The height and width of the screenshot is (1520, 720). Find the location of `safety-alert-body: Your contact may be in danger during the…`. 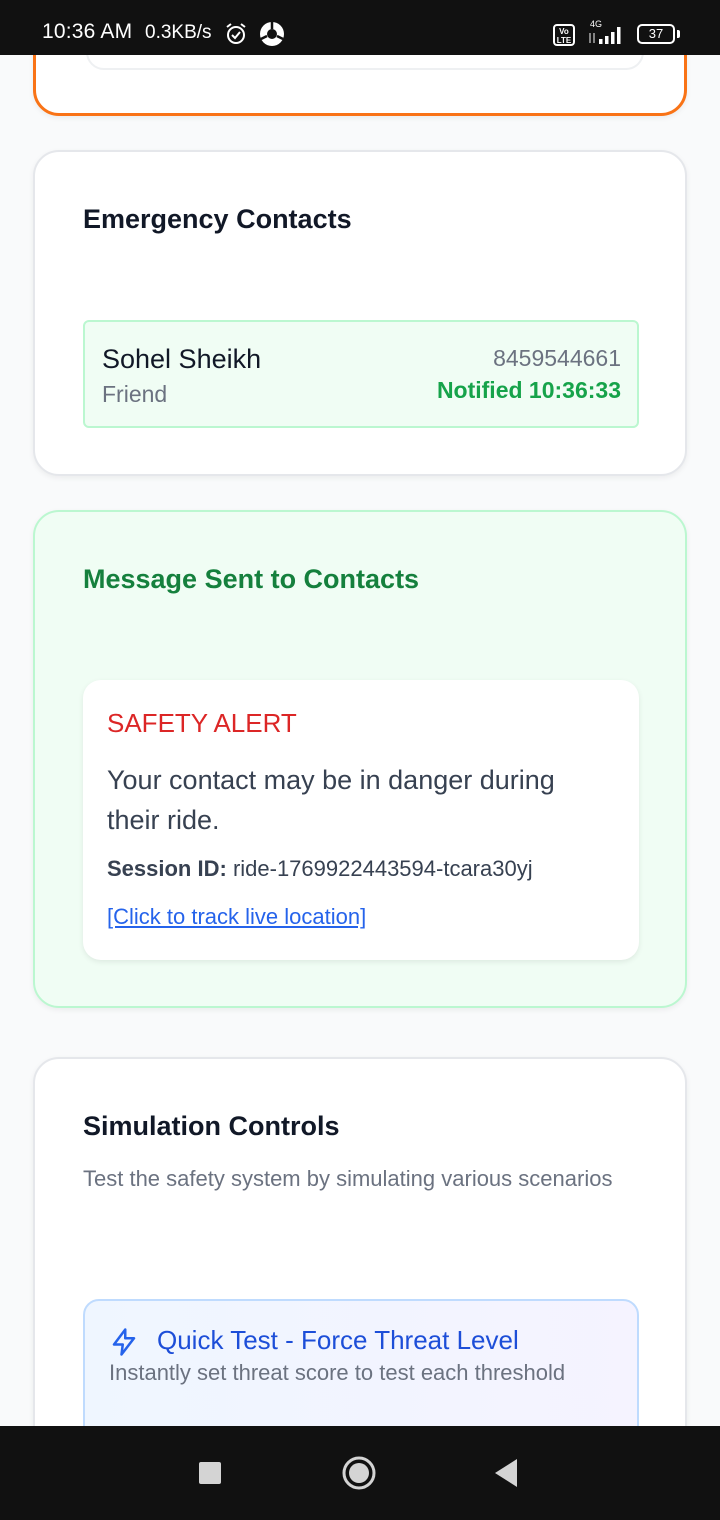

safety-alert-body: Your contact may be in danger during the… is located at coordinates (331, 800).